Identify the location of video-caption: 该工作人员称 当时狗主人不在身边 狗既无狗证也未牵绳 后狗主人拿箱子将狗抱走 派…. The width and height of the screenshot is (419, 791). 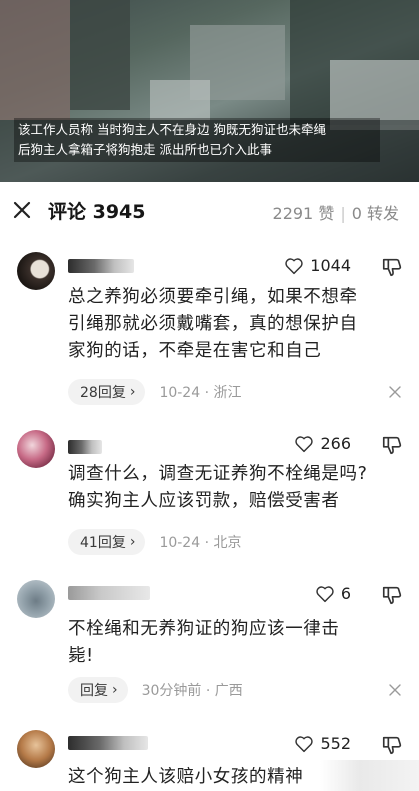
(197, 140).